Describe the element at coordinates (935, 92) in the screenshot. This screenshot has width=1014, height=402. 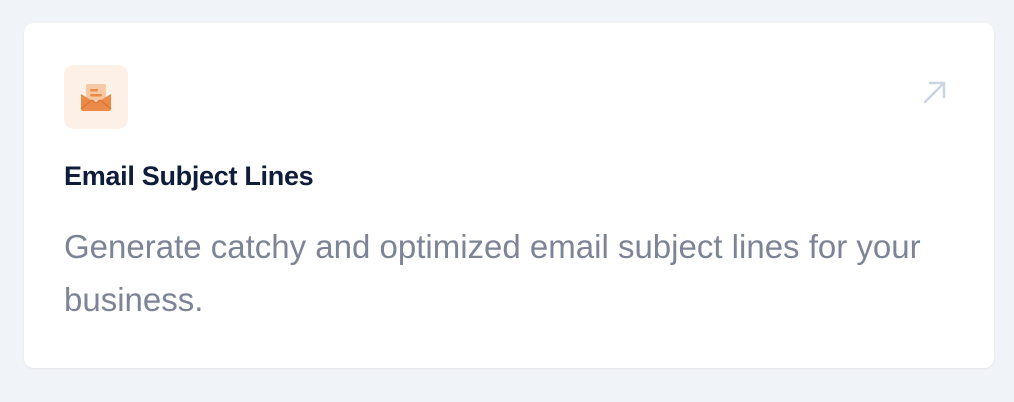
I see `arrow-up-right-icon` at that location.